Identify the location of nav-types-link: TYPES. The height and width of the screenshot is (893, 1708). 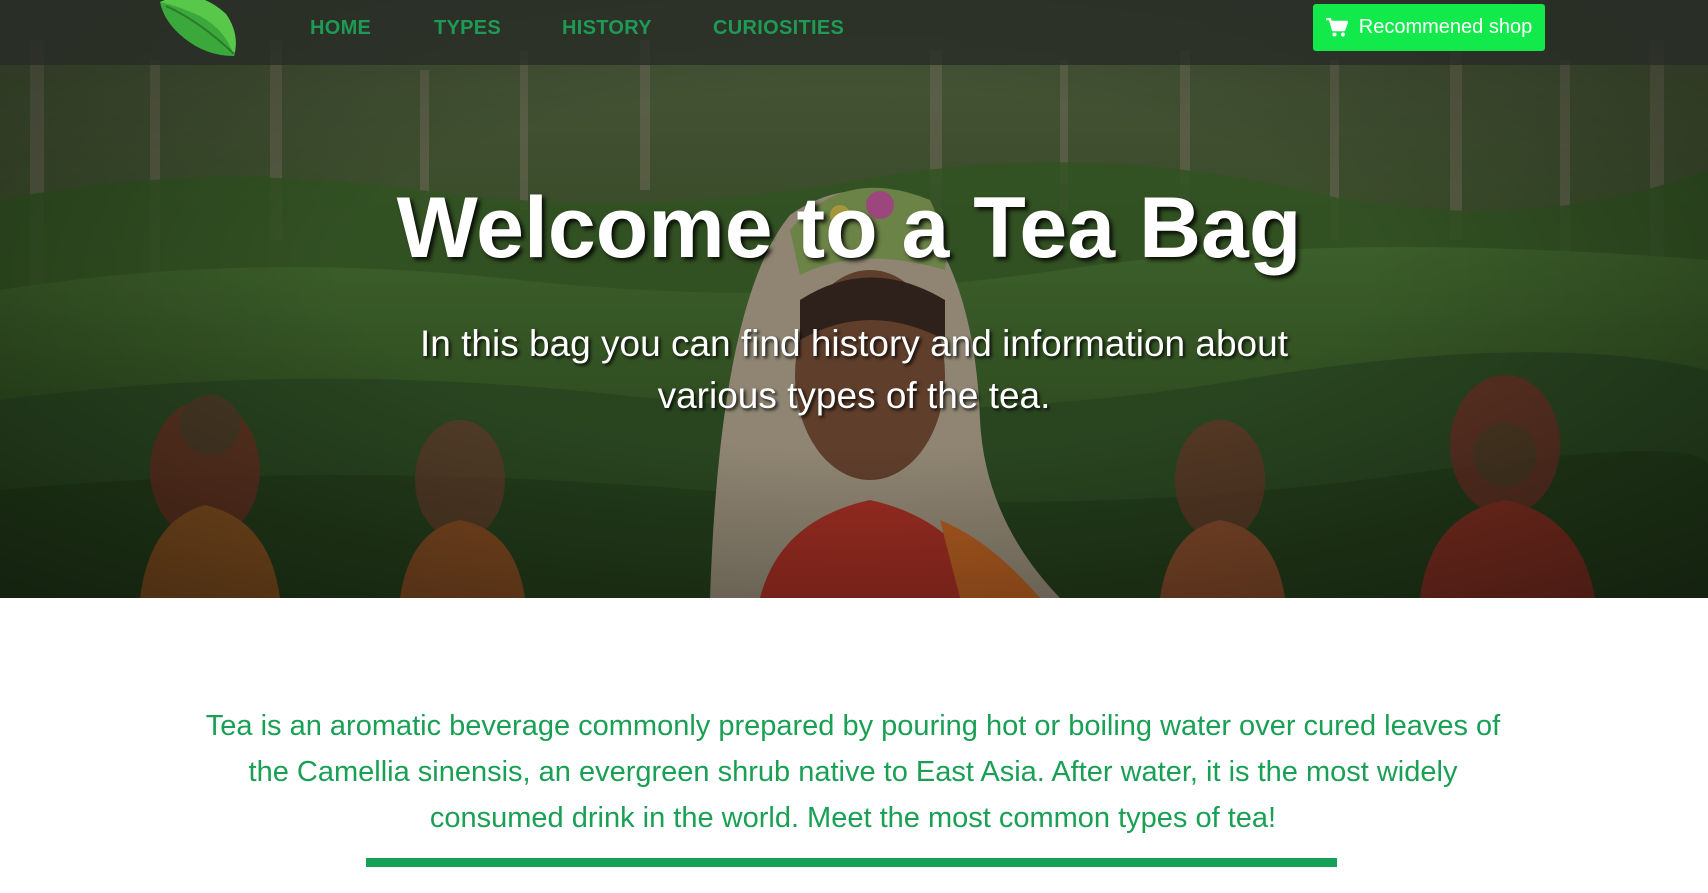
(467, 28).